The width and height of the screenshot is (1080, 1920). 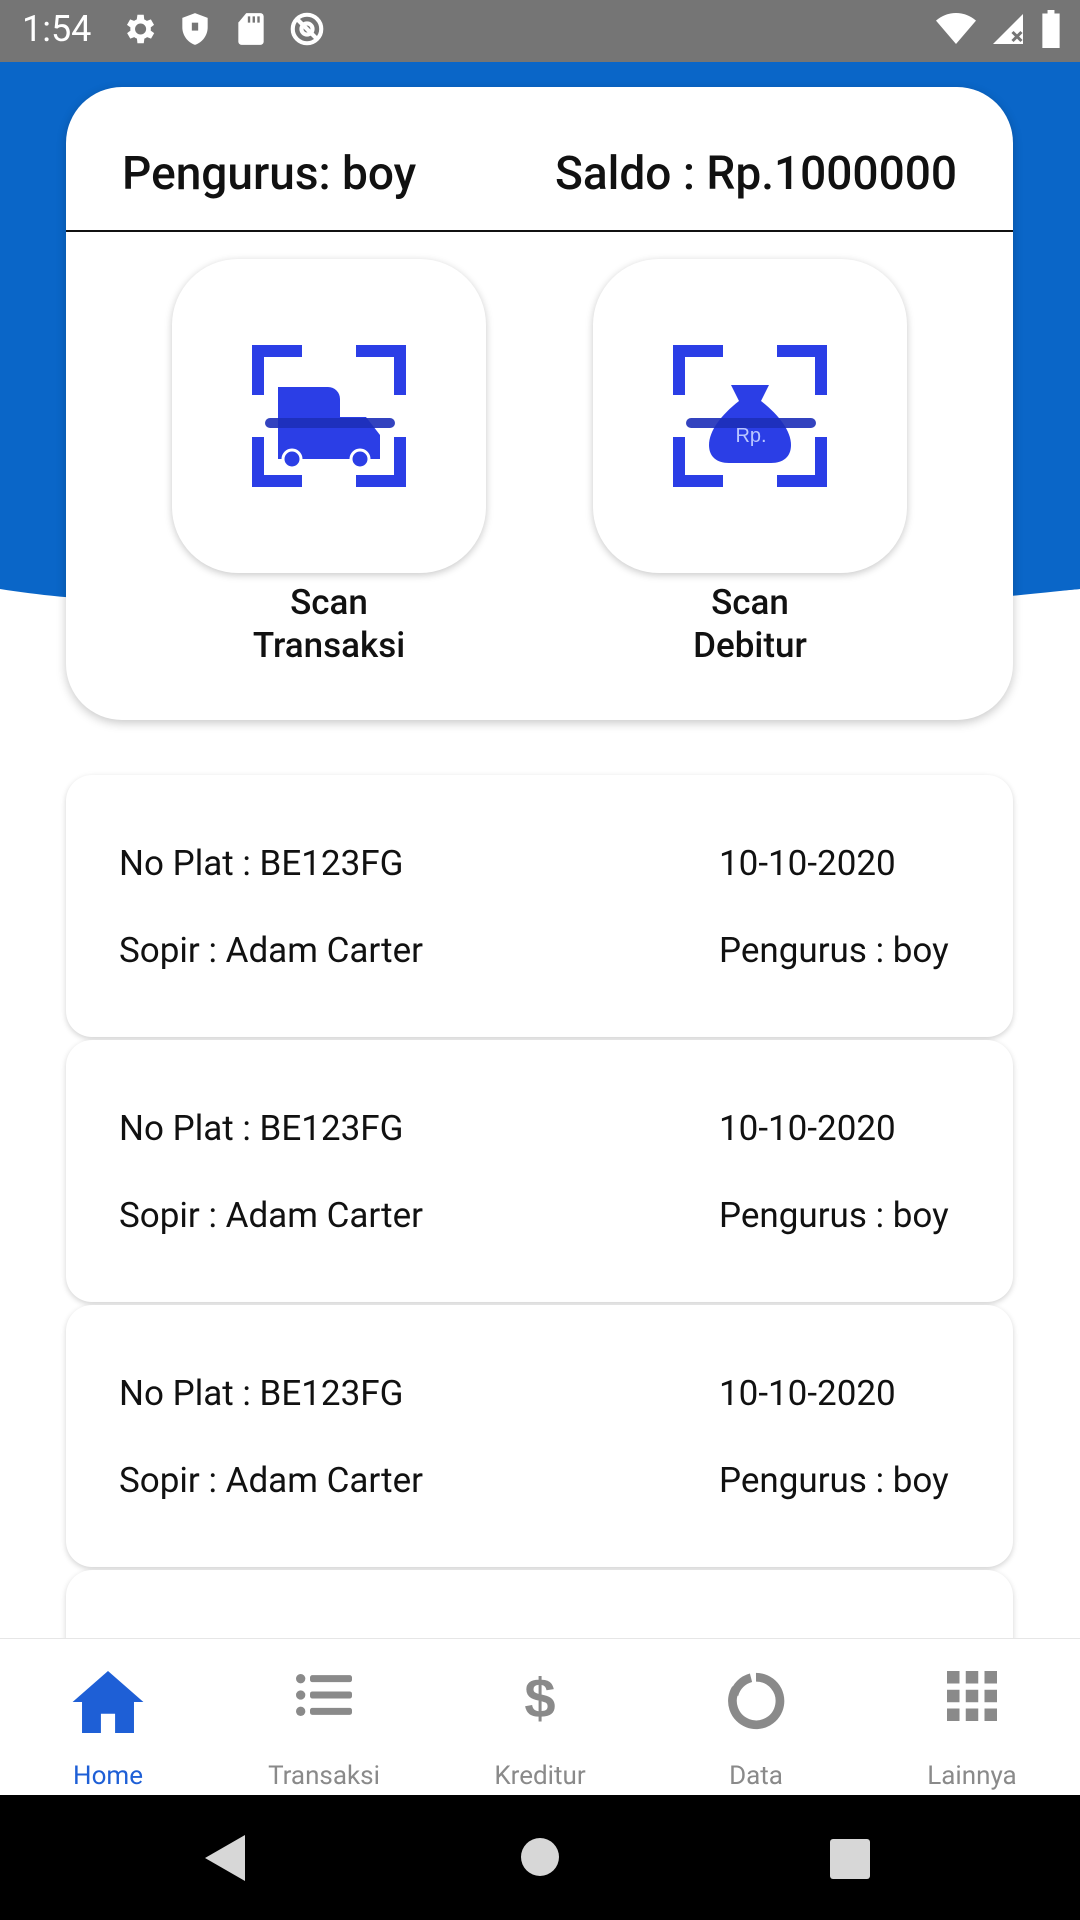 I want to click on nav-data: Data, so click(x=756, y=1717).